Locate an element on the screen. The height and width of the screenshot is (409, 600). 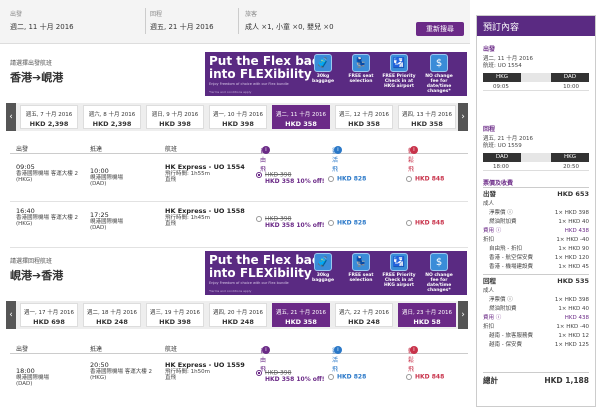
outbound-route-header: 請選擇出發航班 香港➔峴港 is located at coordinates (37, 72).